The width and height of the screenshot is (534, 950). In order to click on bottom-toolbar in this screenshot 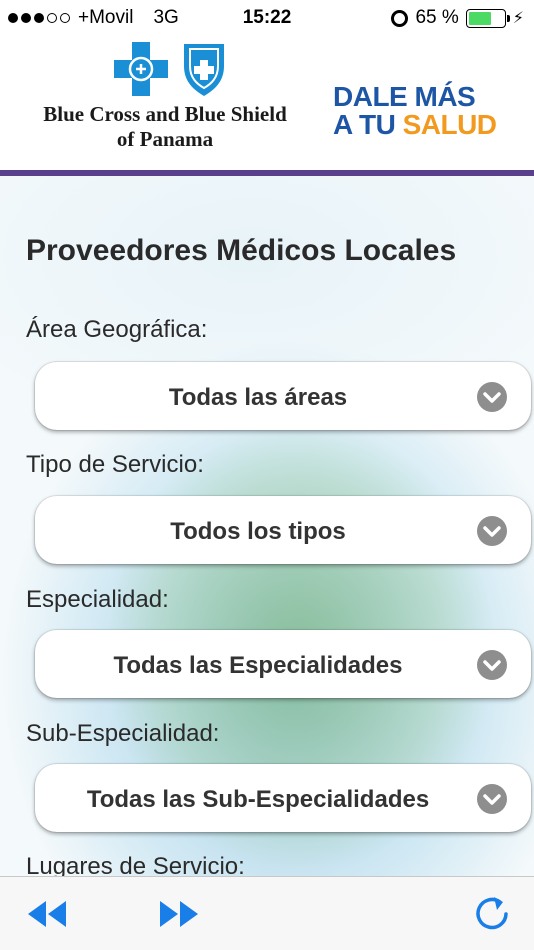, I will do `click(267, 913)`.